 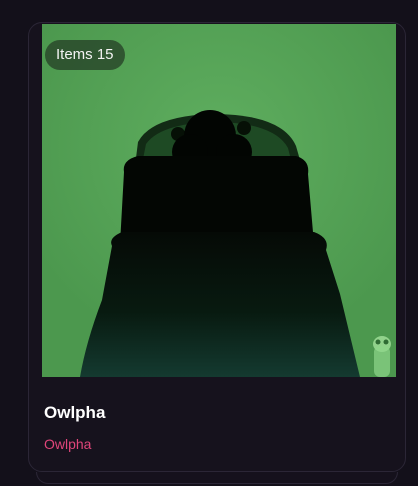 What do you see at coordinates (217, 478) in the screenshot?
I see `card-stack-edge` at bounding box center [217, 478].